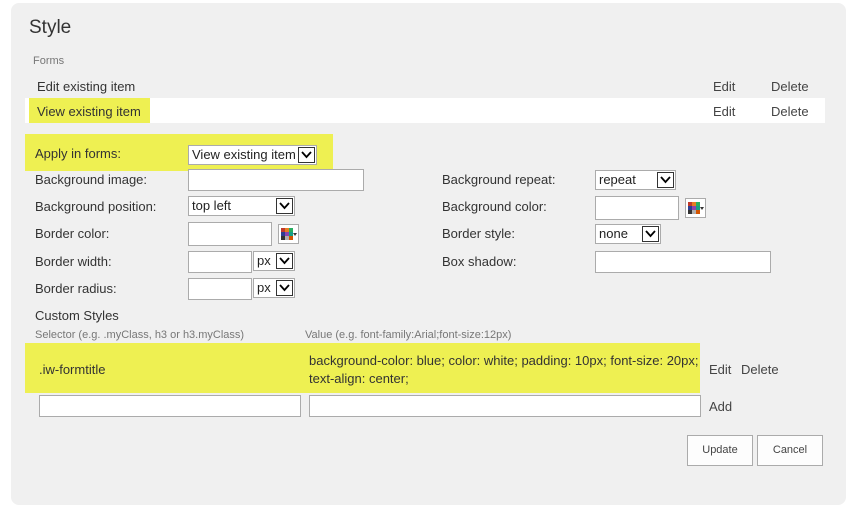 The width and height of the screenshot is (851, 511). I want to click on new-selector-input, so click(170, 406).